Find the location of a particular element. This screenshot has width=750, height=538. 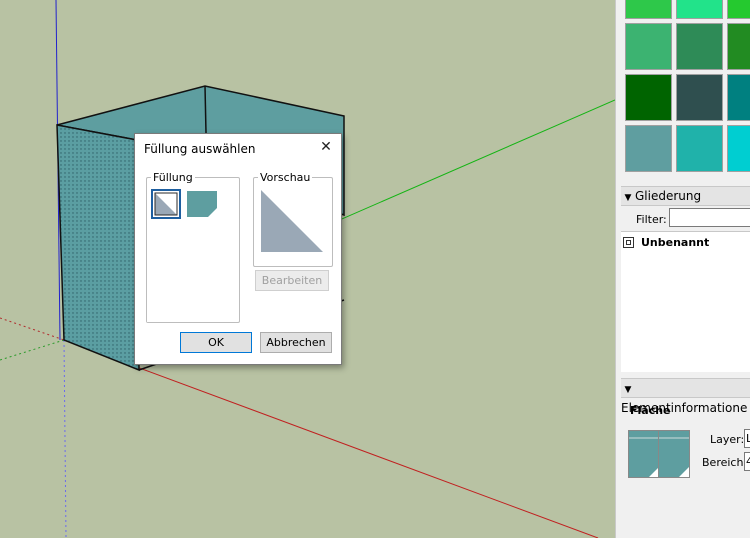

preview-area is located at coordinates (292, 221).